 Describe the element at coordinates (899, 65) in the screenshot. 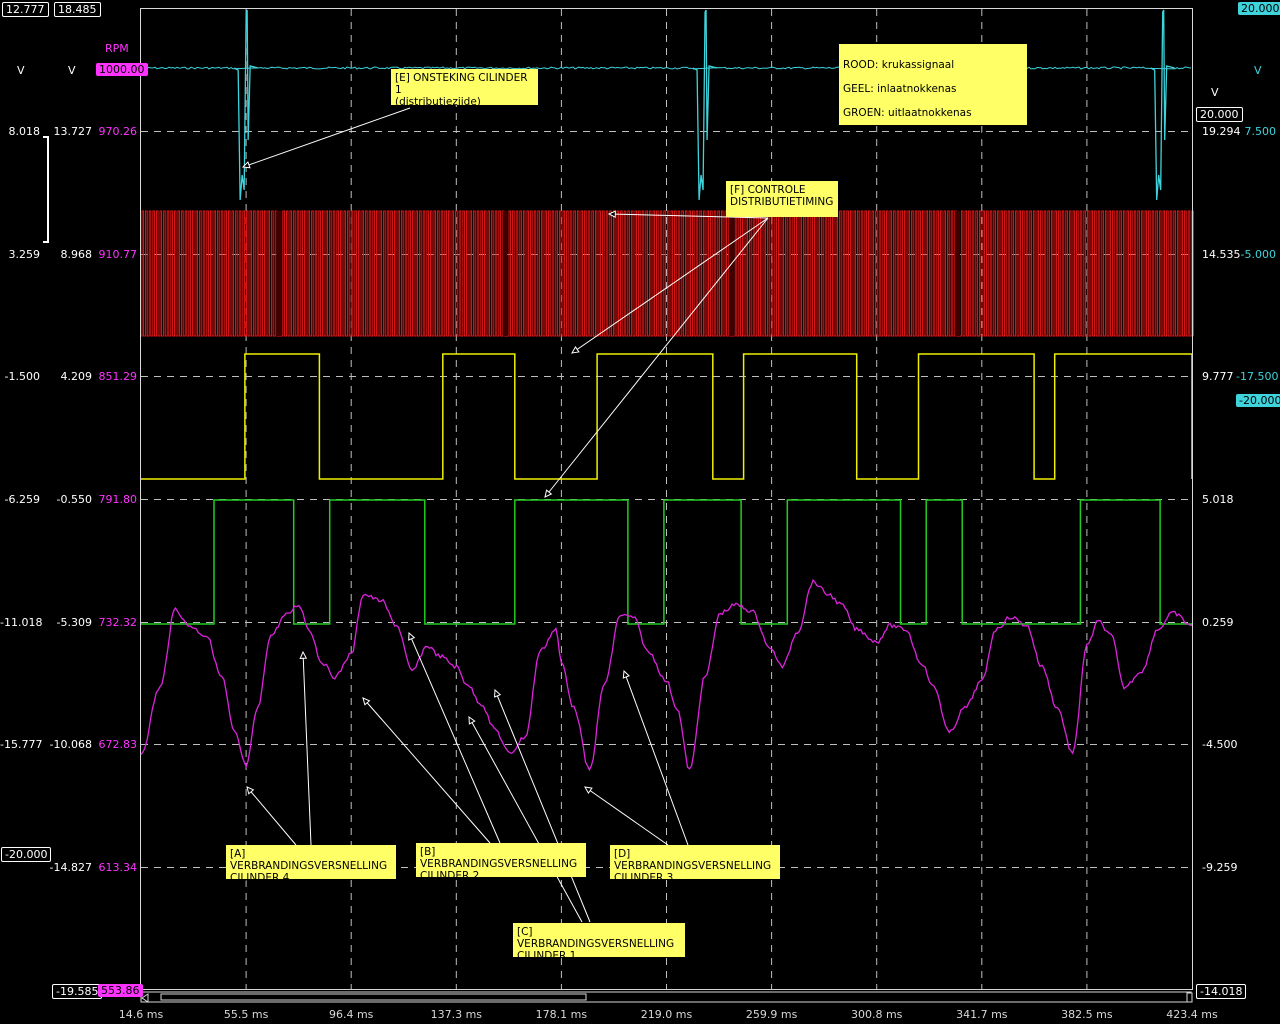

I see `legend-line-red: ROOD: krukassignaal` at that location.